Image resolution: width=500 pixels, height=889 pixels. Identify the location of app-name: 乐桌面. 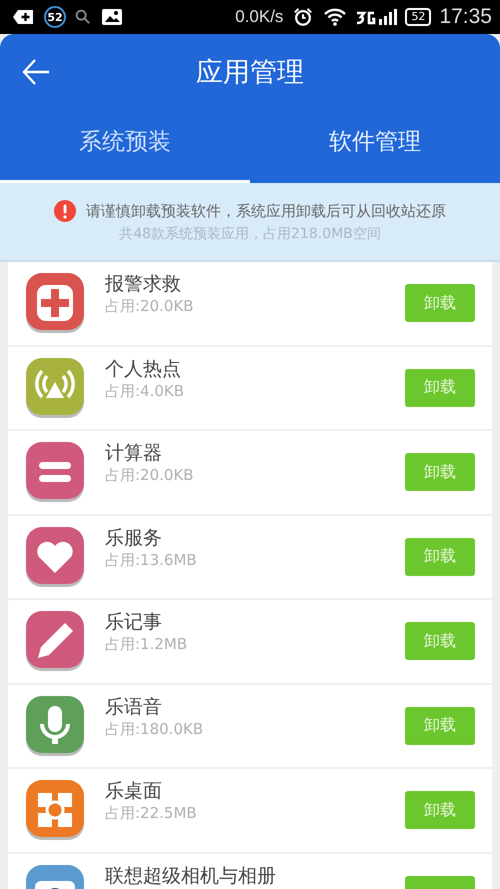
(134, 791).